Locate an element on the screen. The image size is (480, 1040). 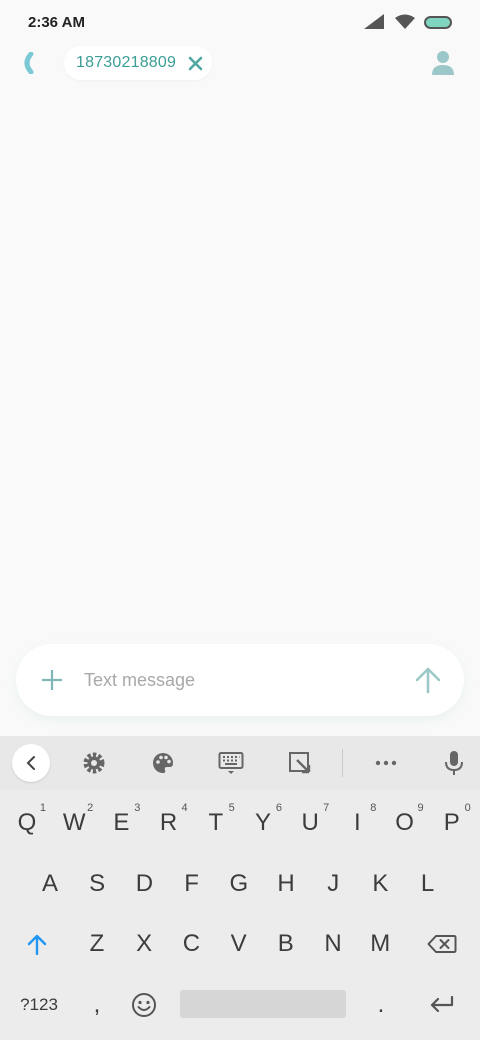
key-w: W2 is located at coordinates (74, 823).